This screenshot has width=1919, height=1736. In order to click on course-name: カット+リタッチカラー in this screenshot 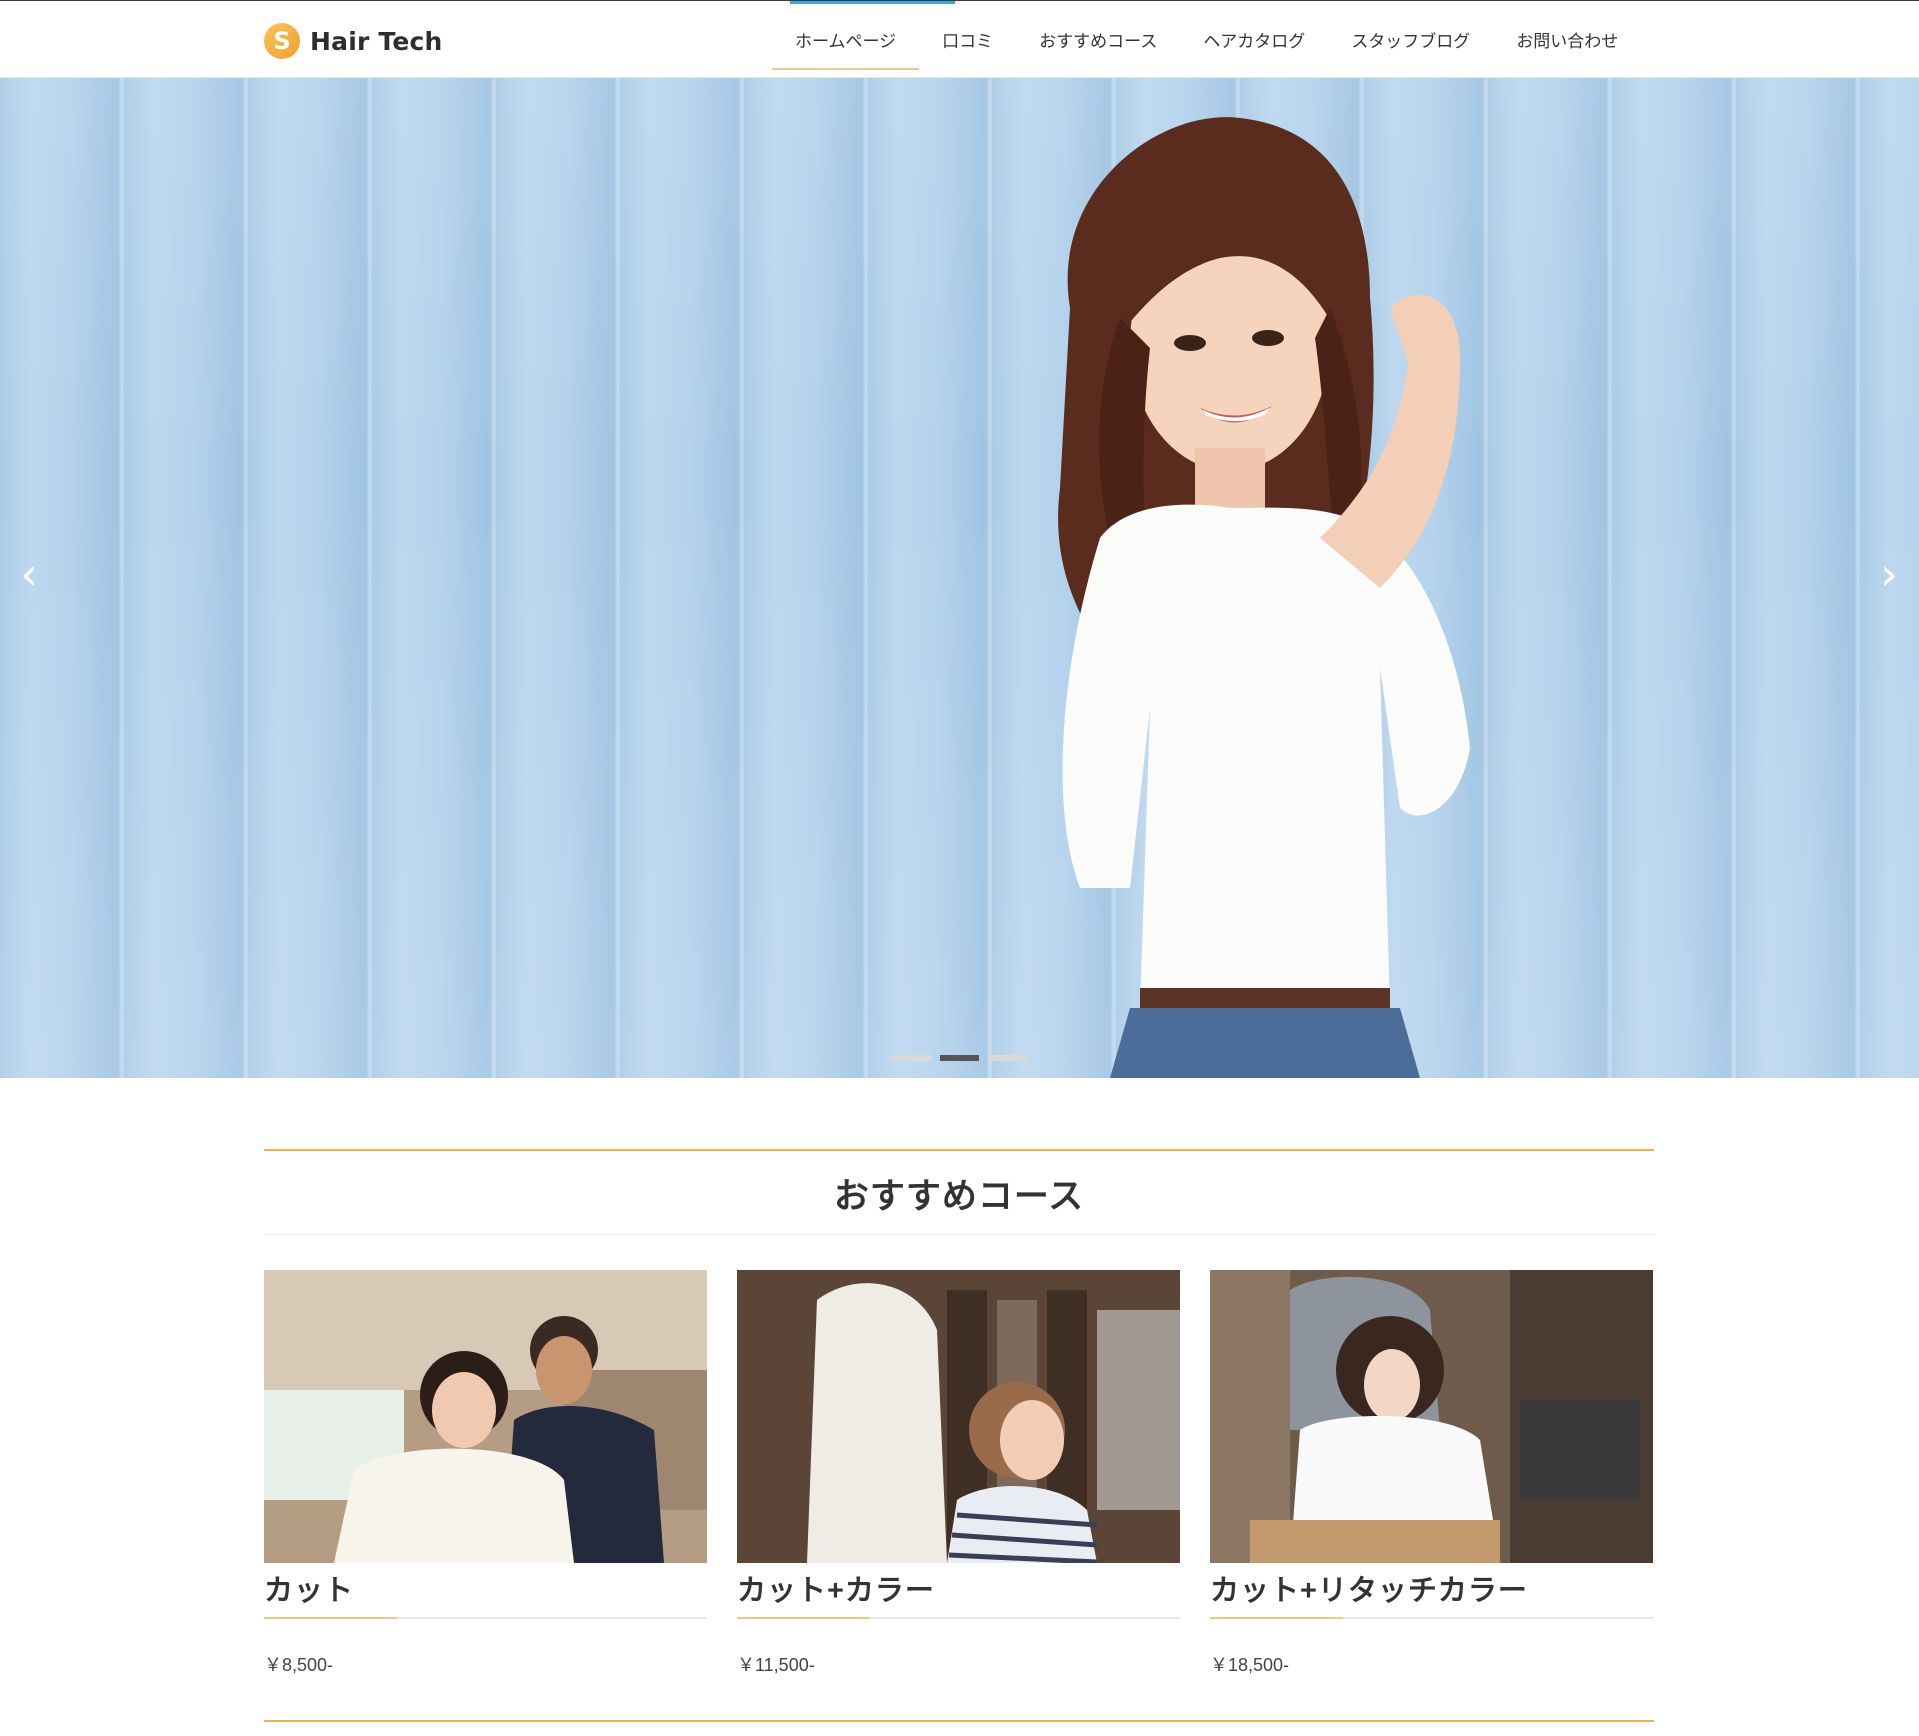, I will do `click(1369, 1591)`.